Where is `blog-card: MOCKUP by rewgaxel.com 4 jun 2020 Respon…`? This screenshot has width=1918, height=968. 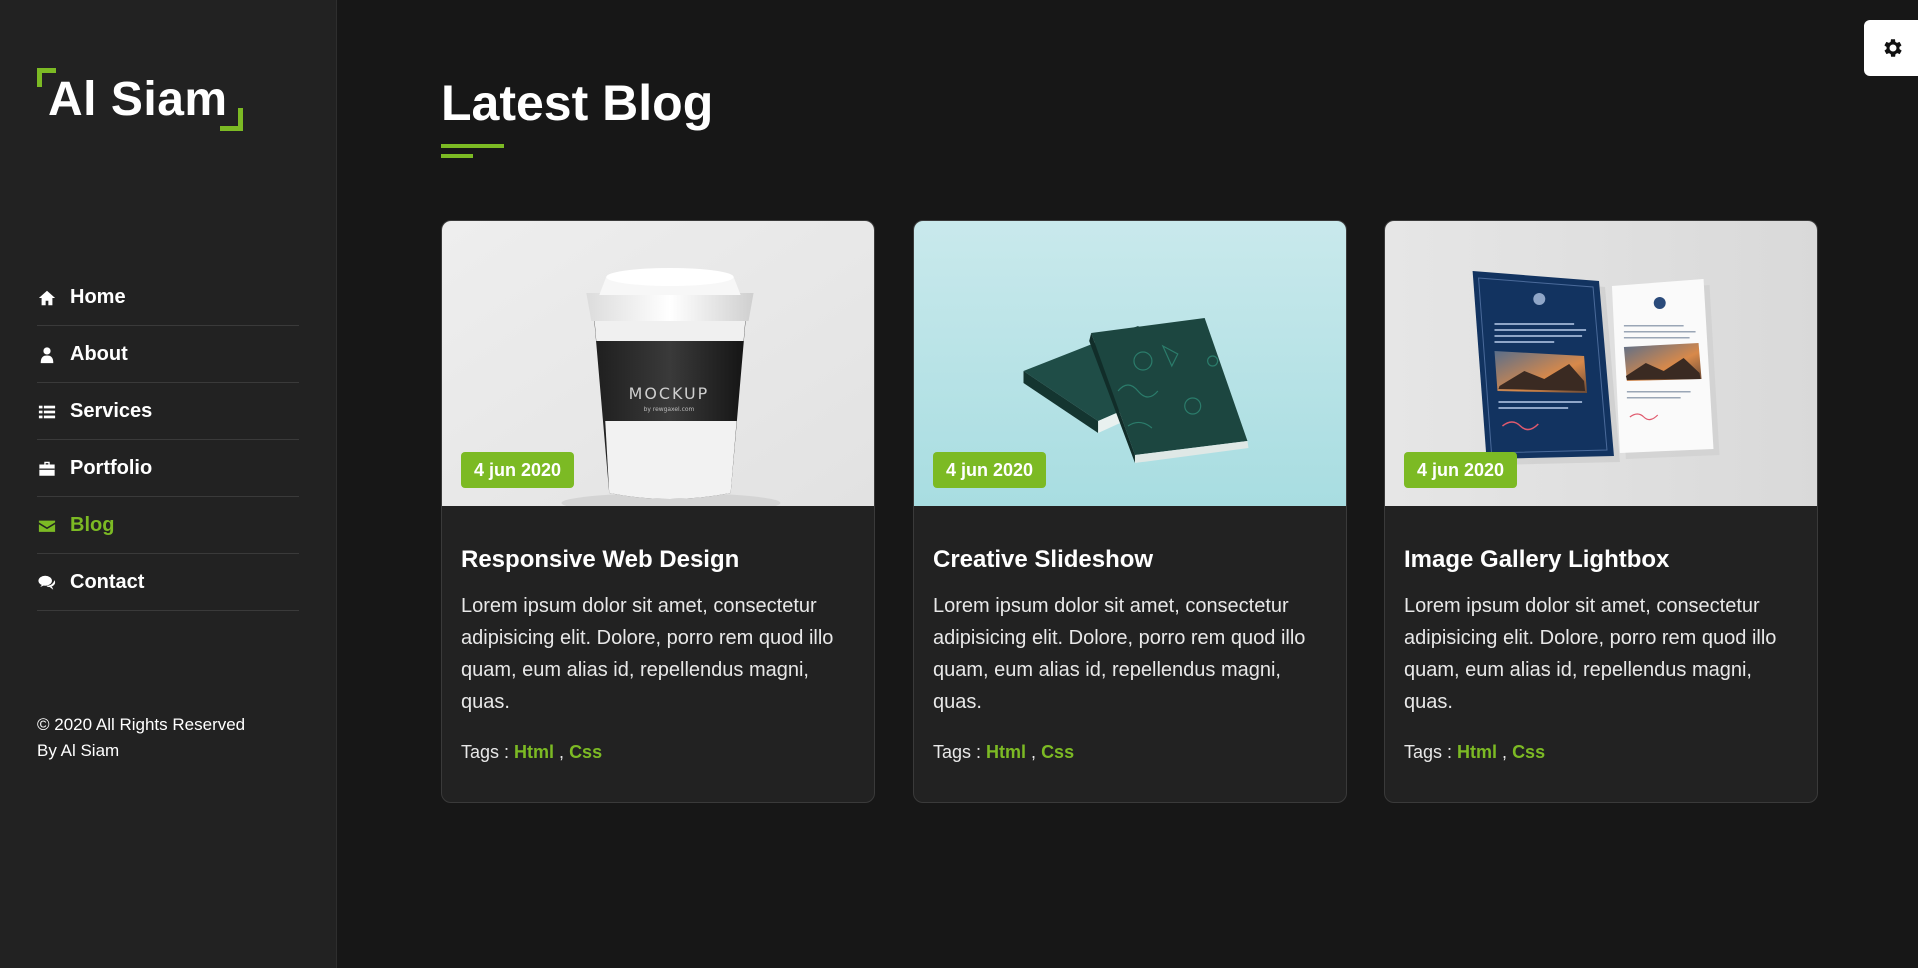
blog-card: MOCKUP by rewgaxel.com 4 jun 2020 Respon… is located at coordinates (658, 511).